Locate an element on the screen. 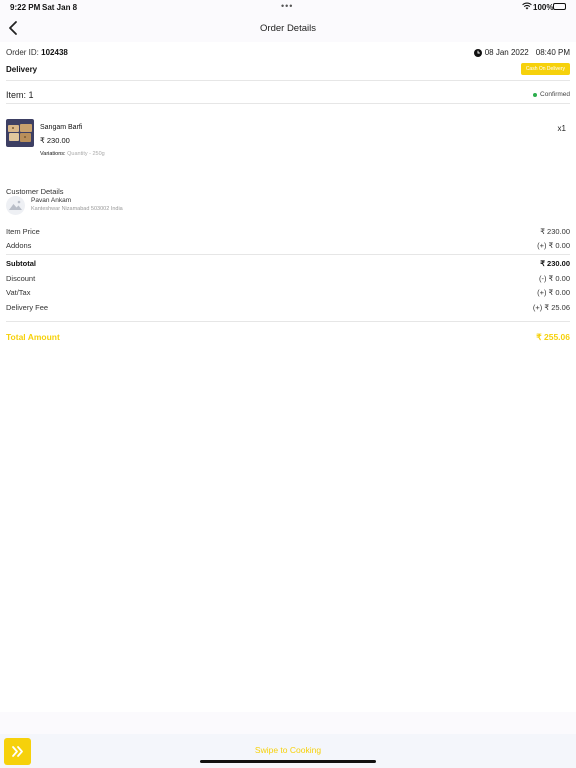  customer-address: Kanteshwar Nizamabad 503002 India is located at coordinates (77, 209).